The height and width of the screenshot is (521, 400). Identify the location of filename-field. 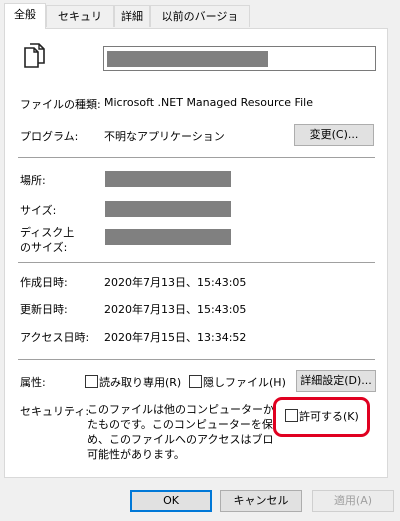
(239, 58).